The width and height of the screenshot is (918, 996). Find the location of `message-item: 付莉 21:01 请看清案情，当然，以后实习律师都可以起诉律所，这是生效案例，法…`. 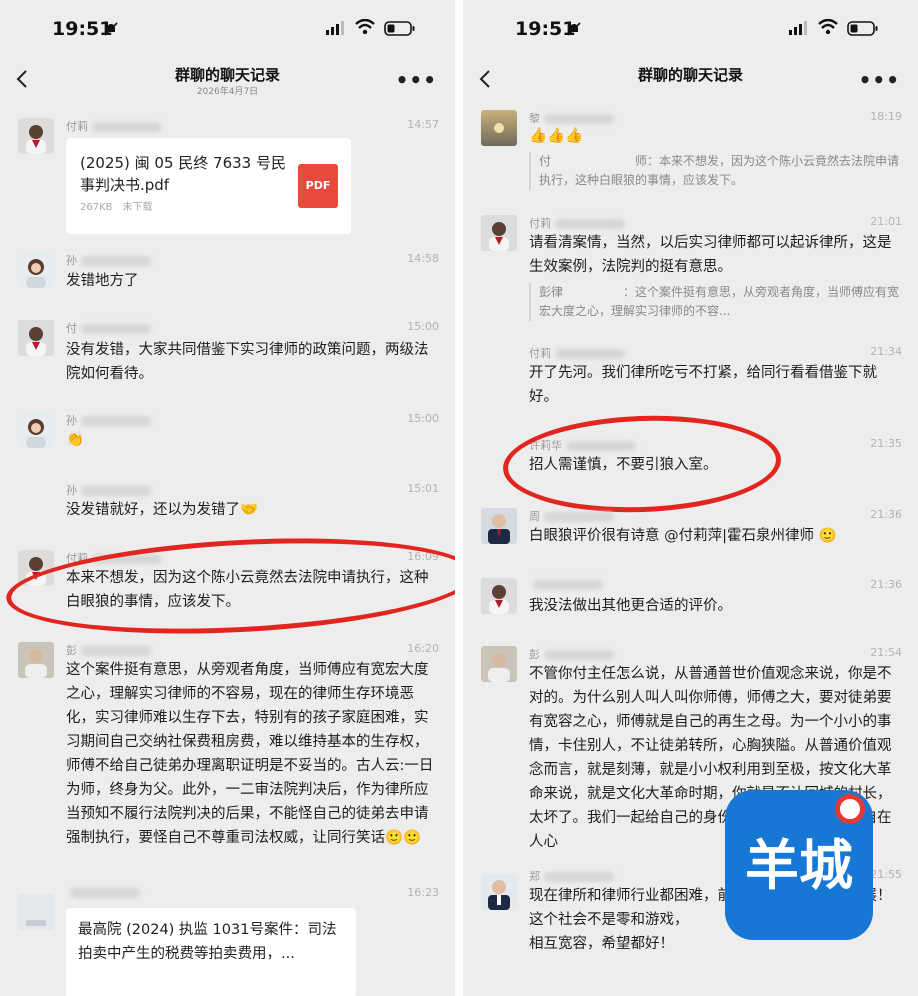

message-item: 付莉 21:01 请看清案情，当然，以后实习律师都可以起诉律所，这是生效案例，法… is located at coordinates (690, 268).